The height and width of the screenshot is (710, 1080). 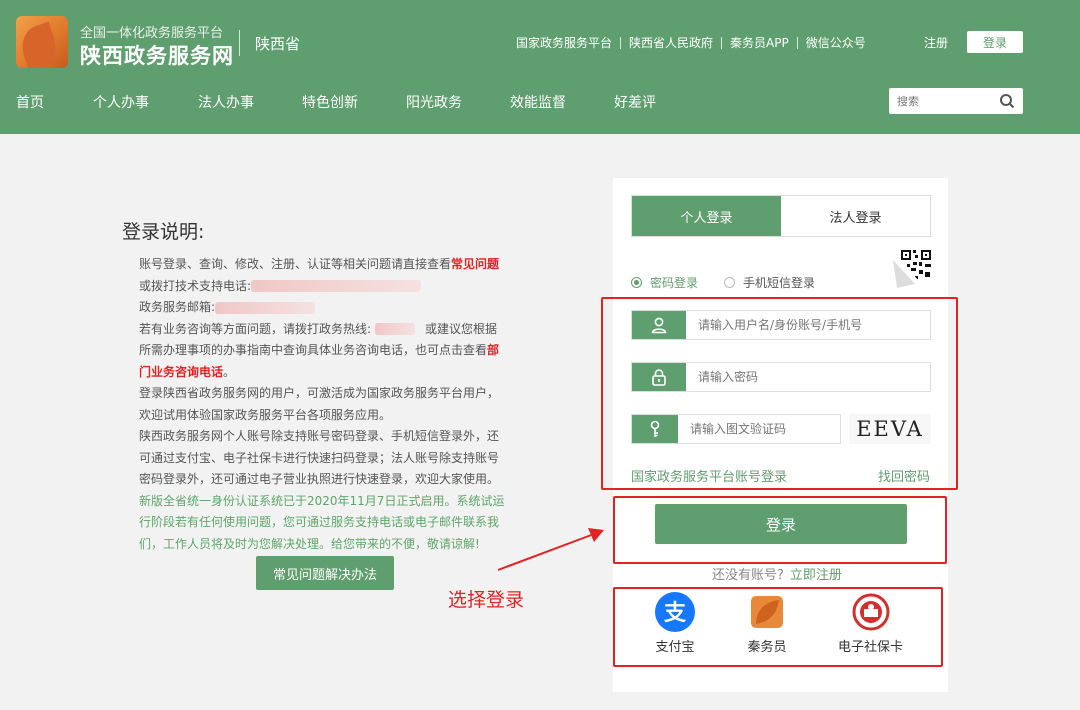 What do you see at coordinates (816, 575) in the screenshot?
I see `register-now-link: 立即注册` at bounding box center [816, 575].